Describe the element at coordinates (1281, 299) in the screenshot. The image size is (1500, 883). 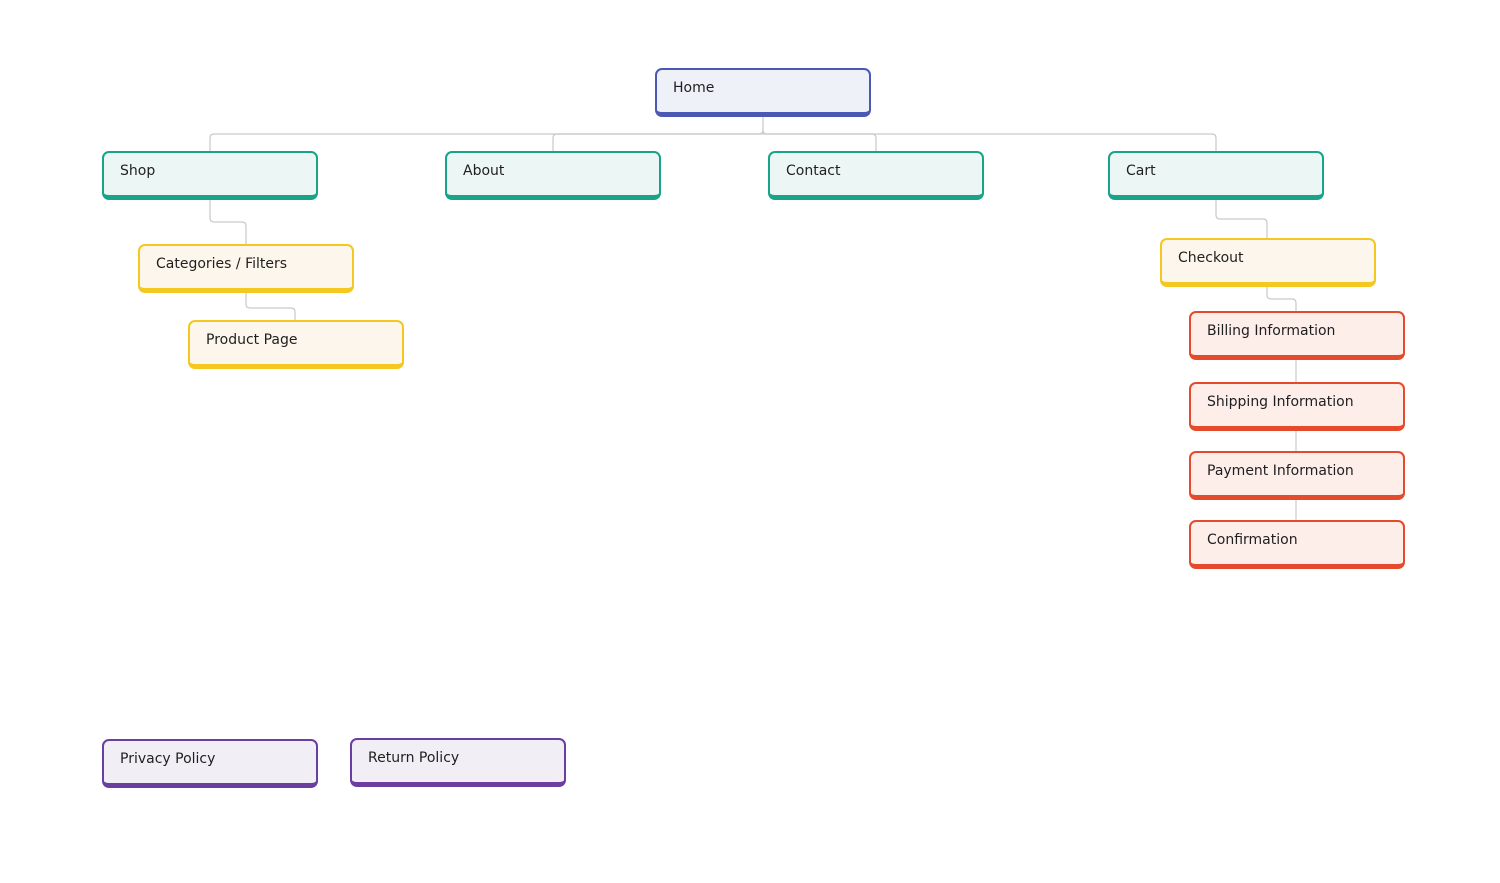
I see `connector-checkout-billing` at that location.